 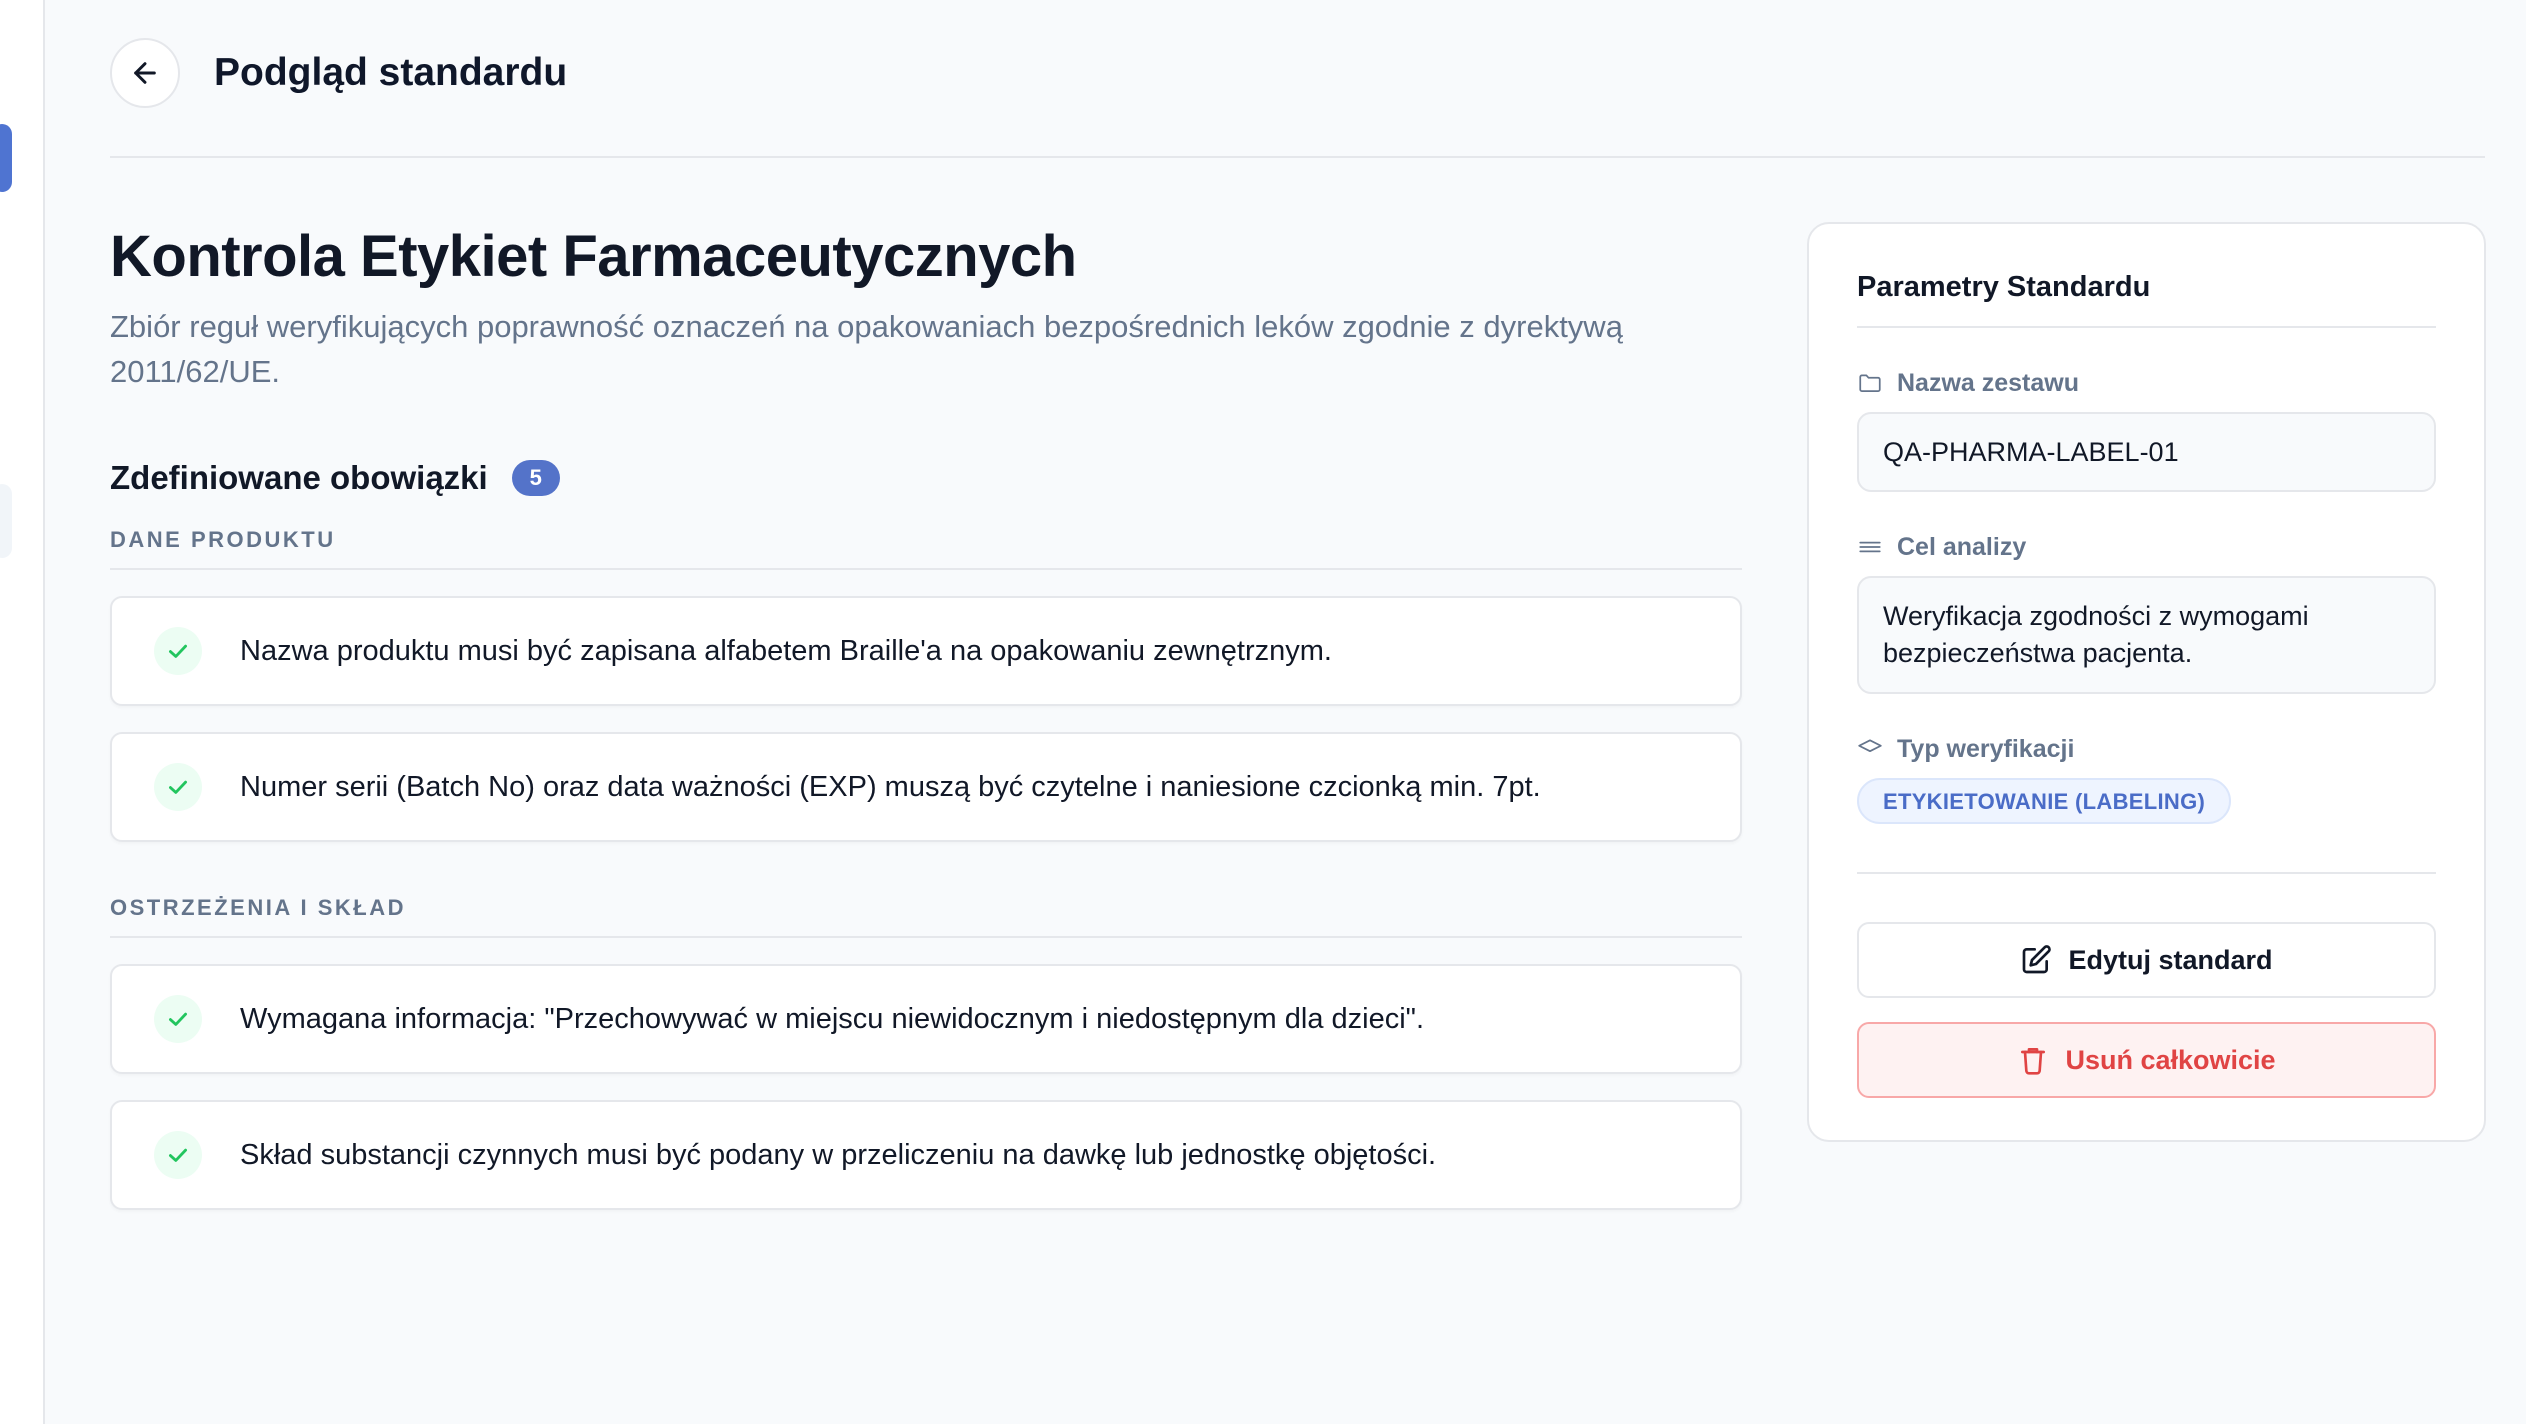 I want to click on trash-icon, so click(x=2033, y=1061).